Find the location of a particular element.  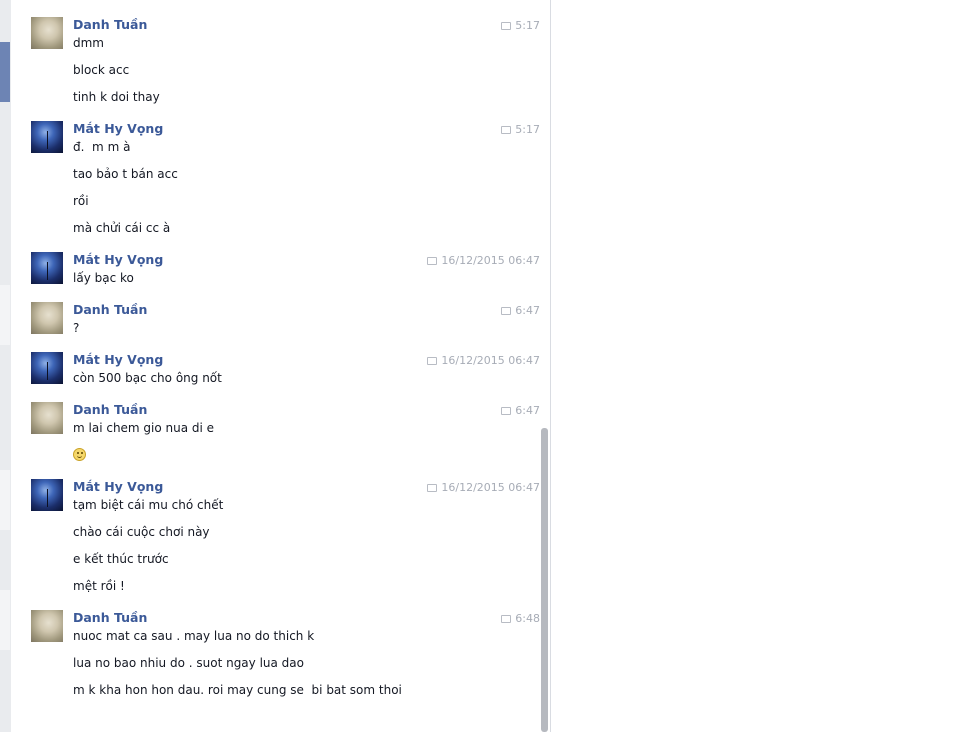

message-text: còn 500 bạc cho ông nốt is located at coordinates (147, 378).